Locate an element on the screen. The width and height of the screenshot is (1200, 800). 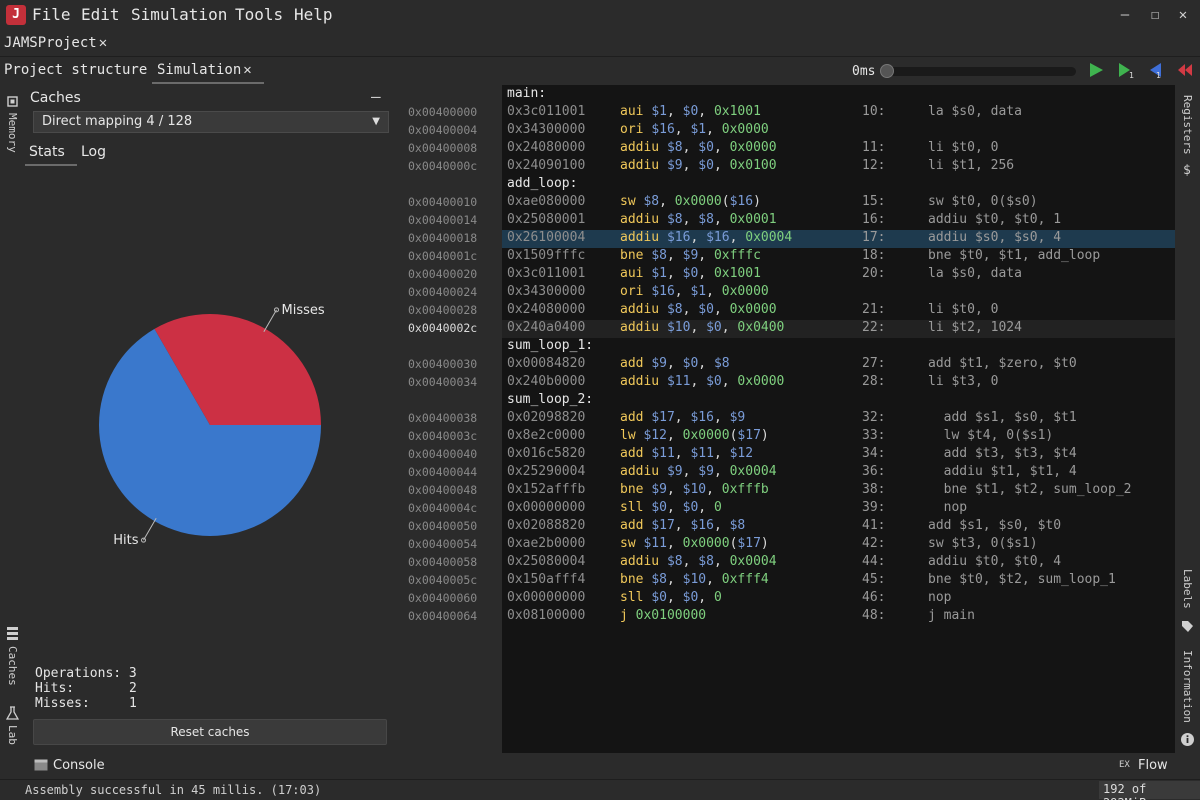
instruction-disassembly: j 0x0100000 is located at coordinates (663, 615).